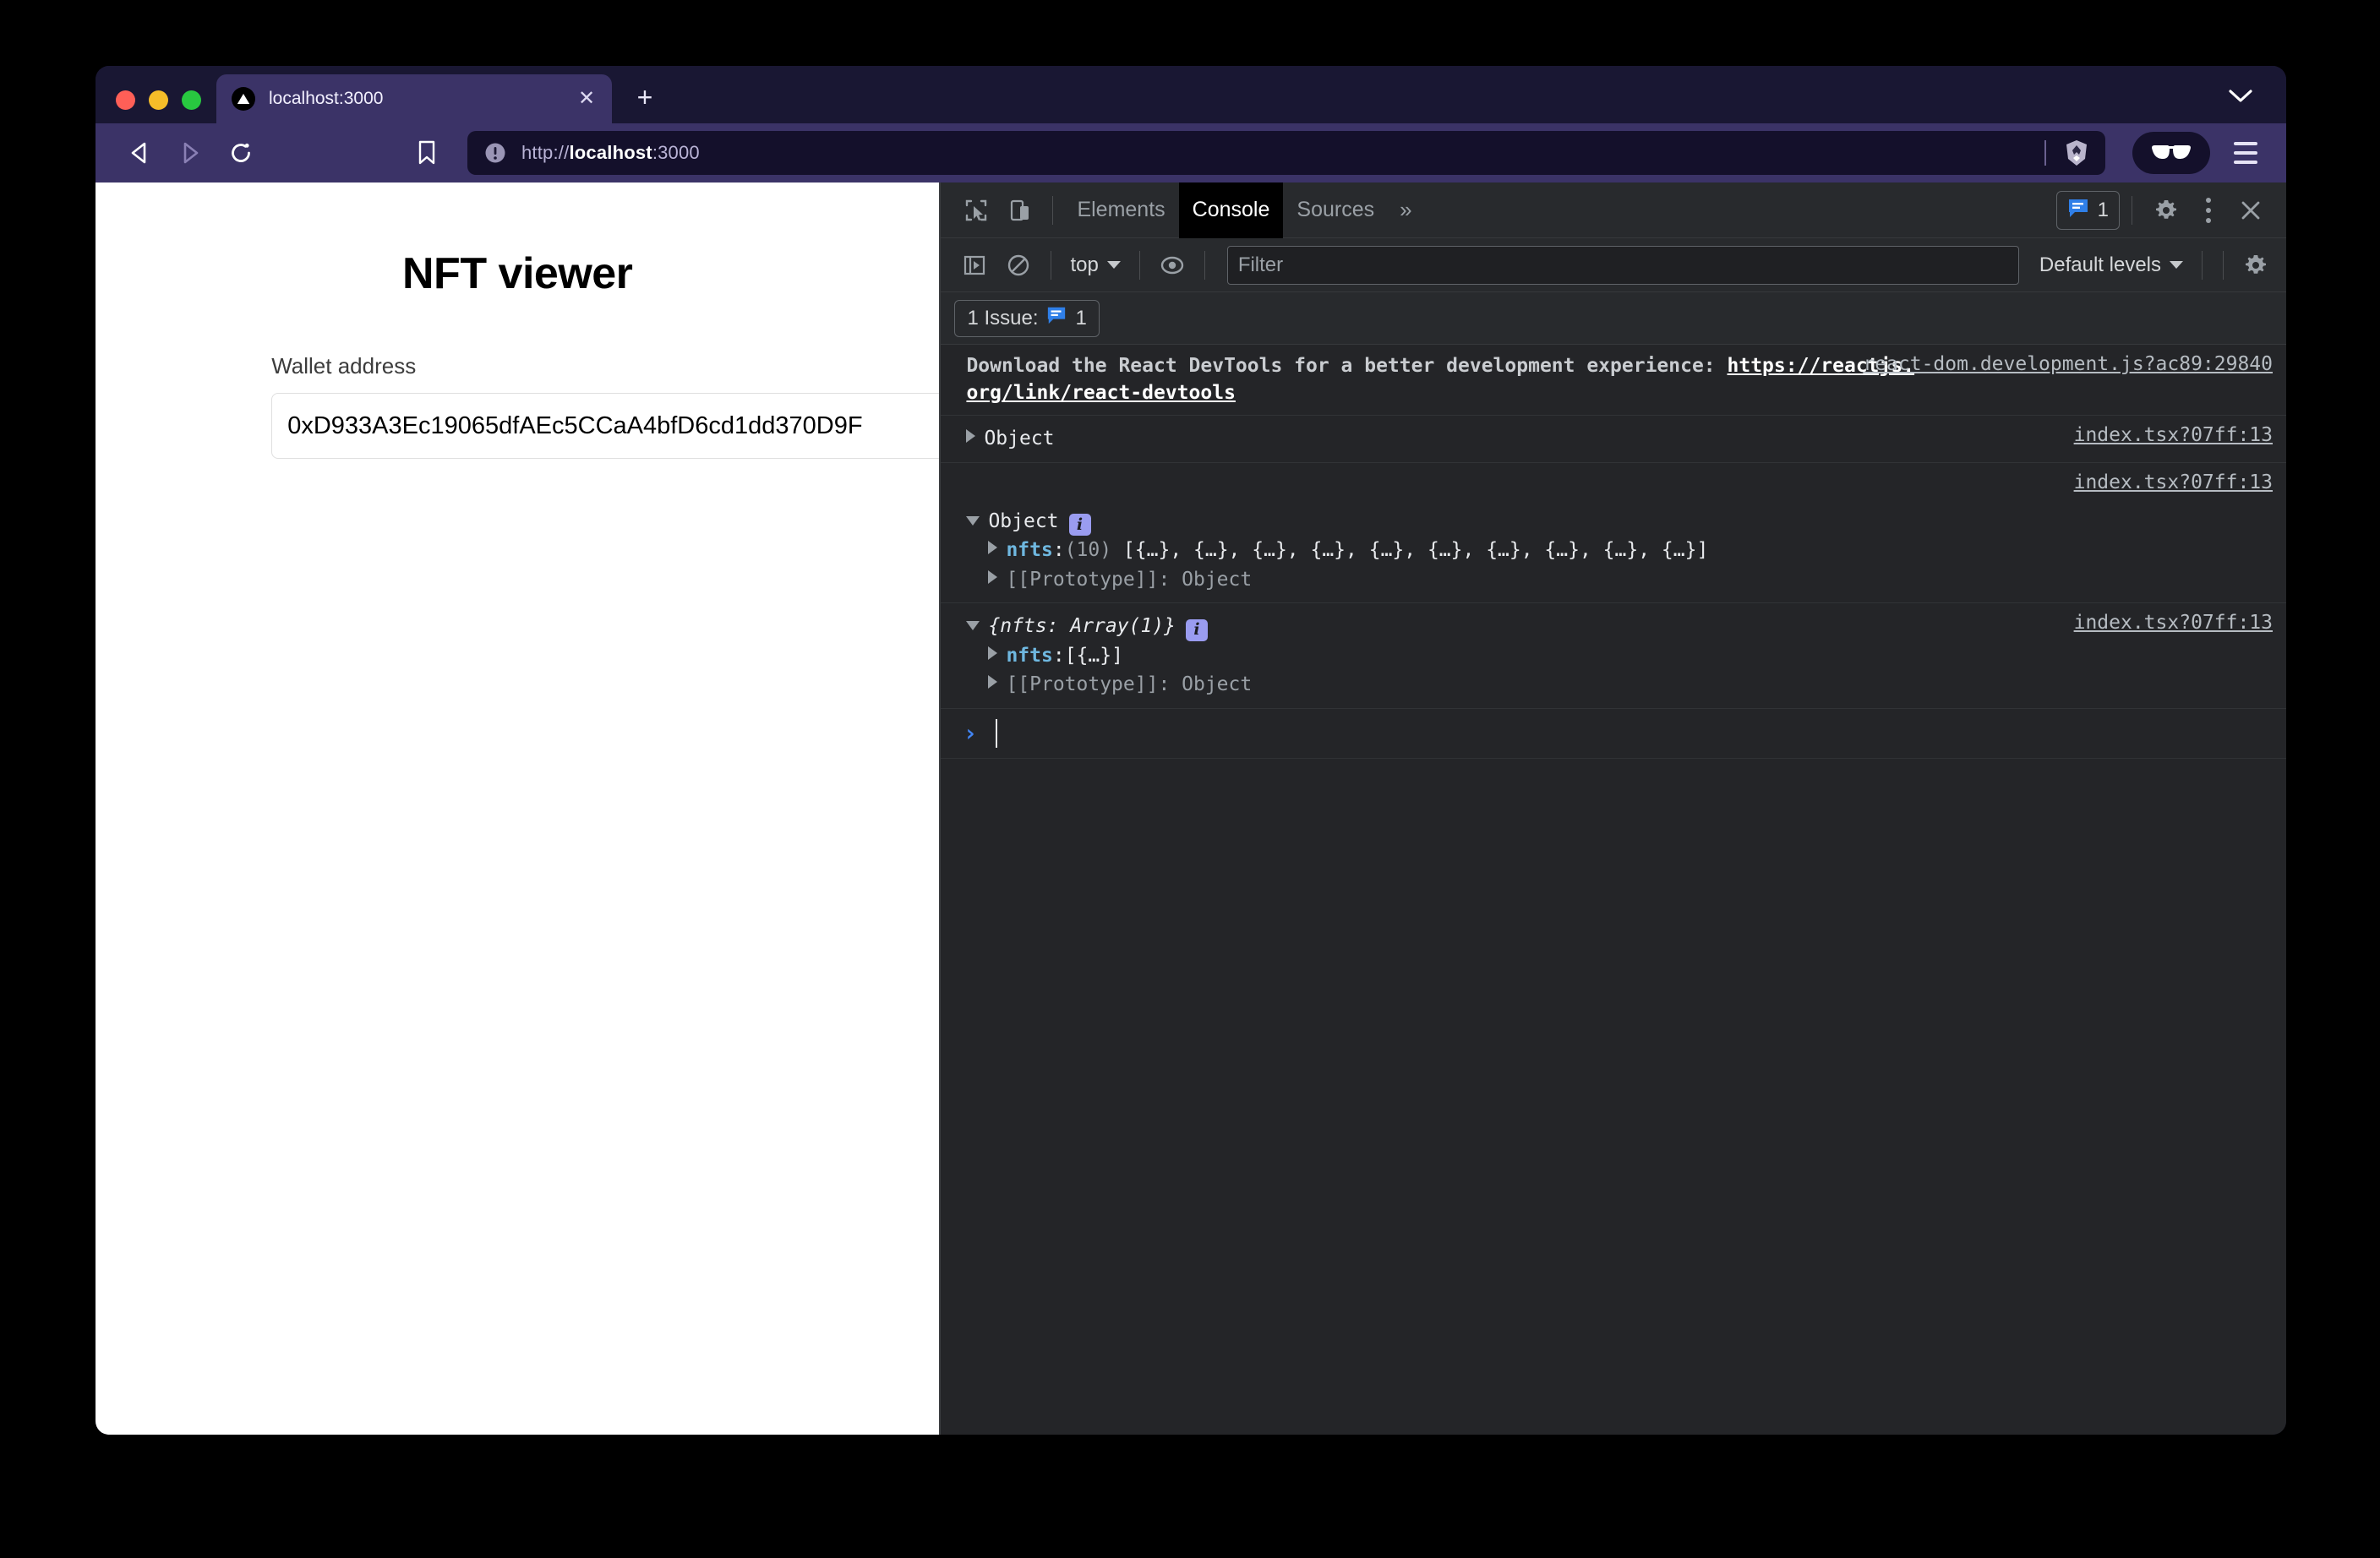 The width and height of the screenshot is (2380, 1558). What do you see at coordinates (191, 100) in the screenshot?
I see `zoom-window-button` at bounding box center [191, 100].